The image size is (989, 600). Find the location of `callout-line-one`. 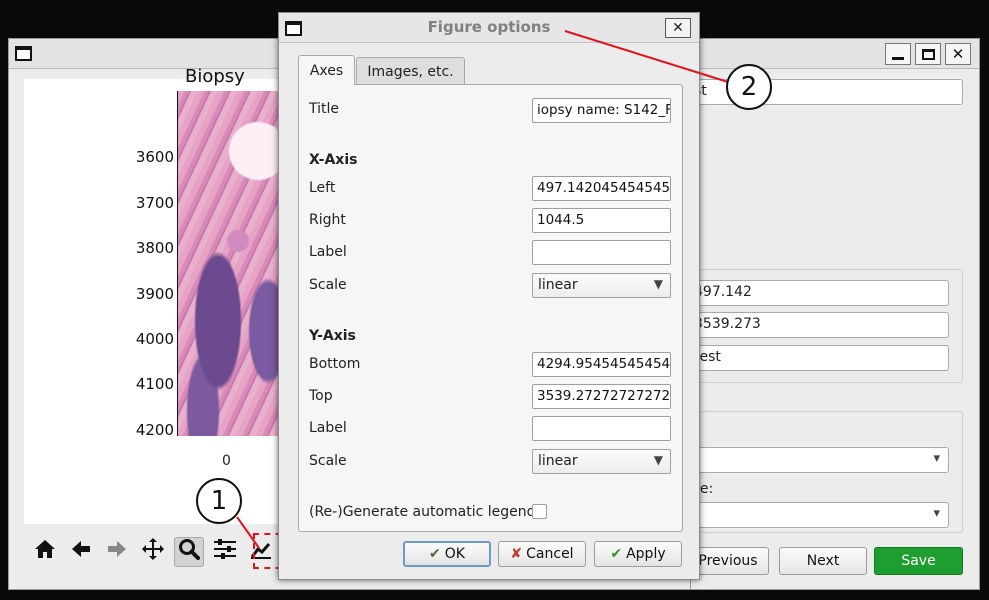

callout-line-one is located at coordinates (248, 532).